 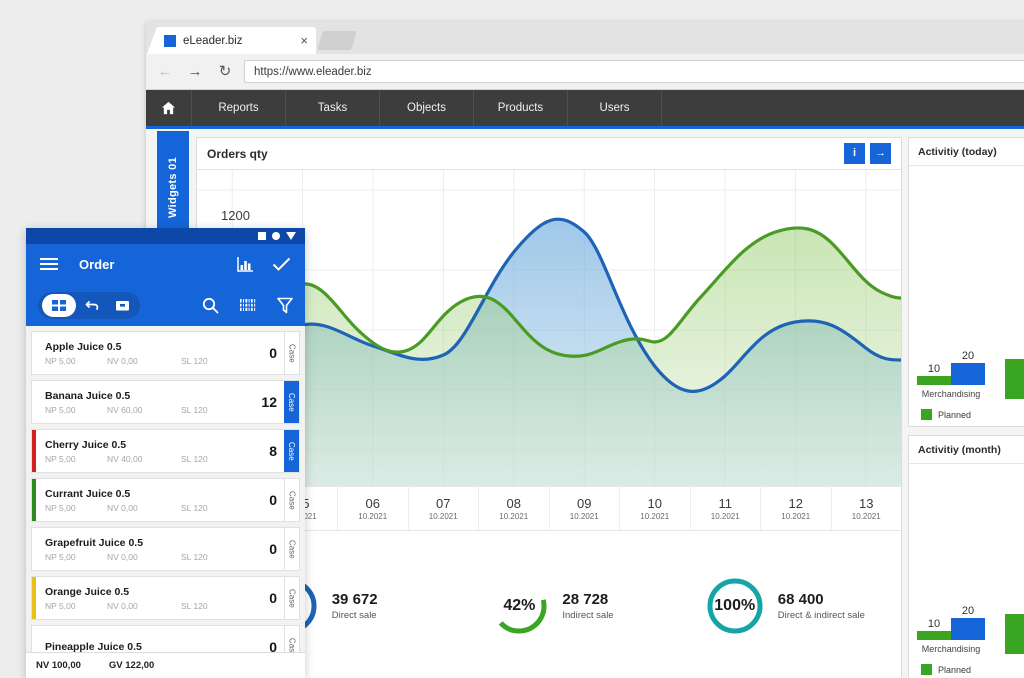 I want to click on kpi-text: 68 400 Direct & indirect sale, so click(x=821, y=606).